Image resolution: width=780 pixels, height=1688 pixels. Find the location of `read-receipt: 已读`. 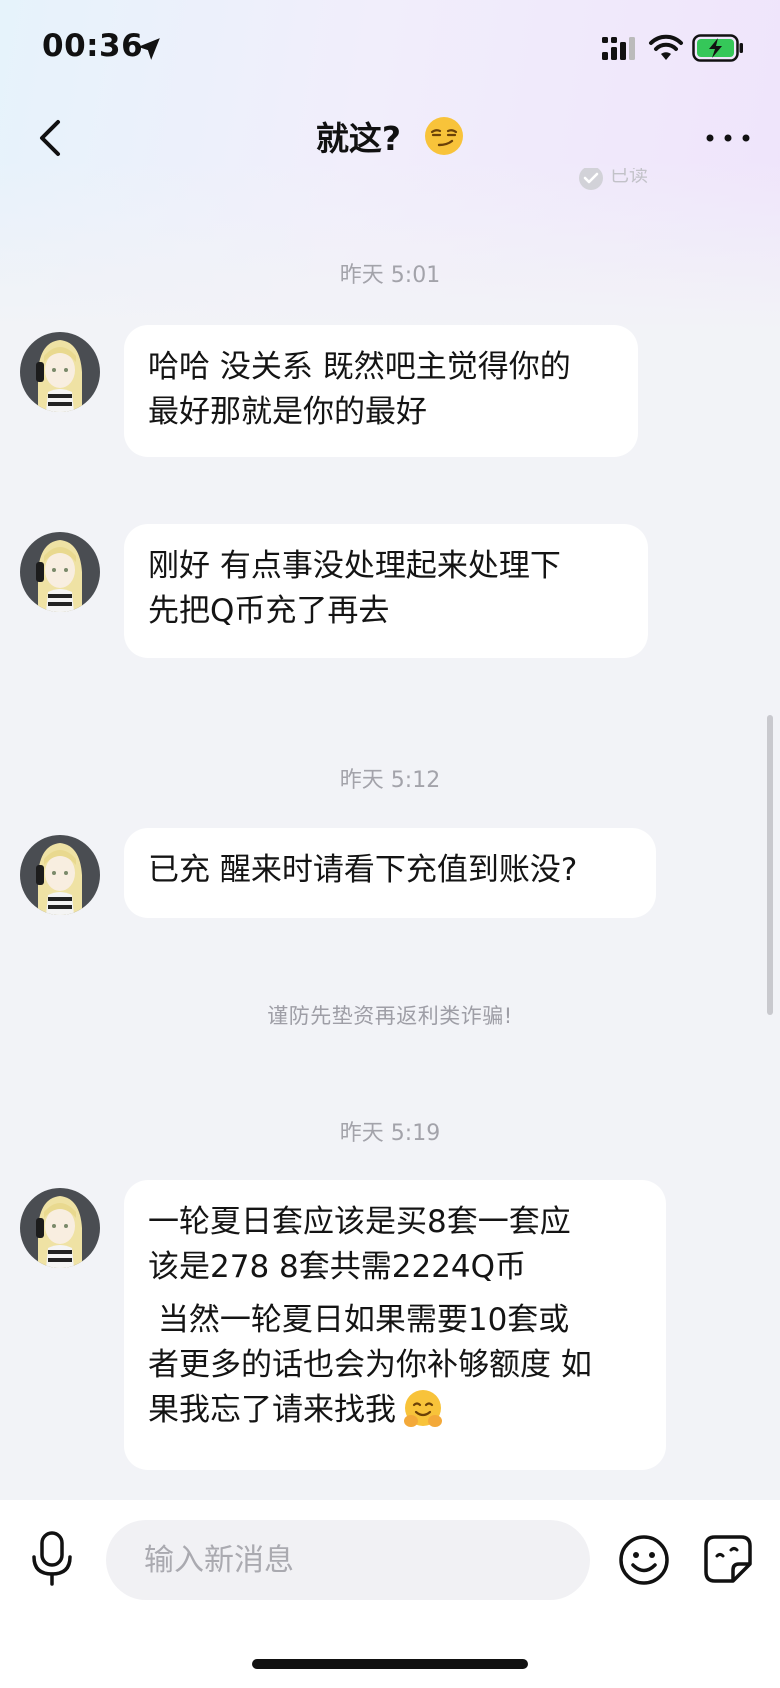

read-receipt: 已读 is located at coordinates (613, 185).